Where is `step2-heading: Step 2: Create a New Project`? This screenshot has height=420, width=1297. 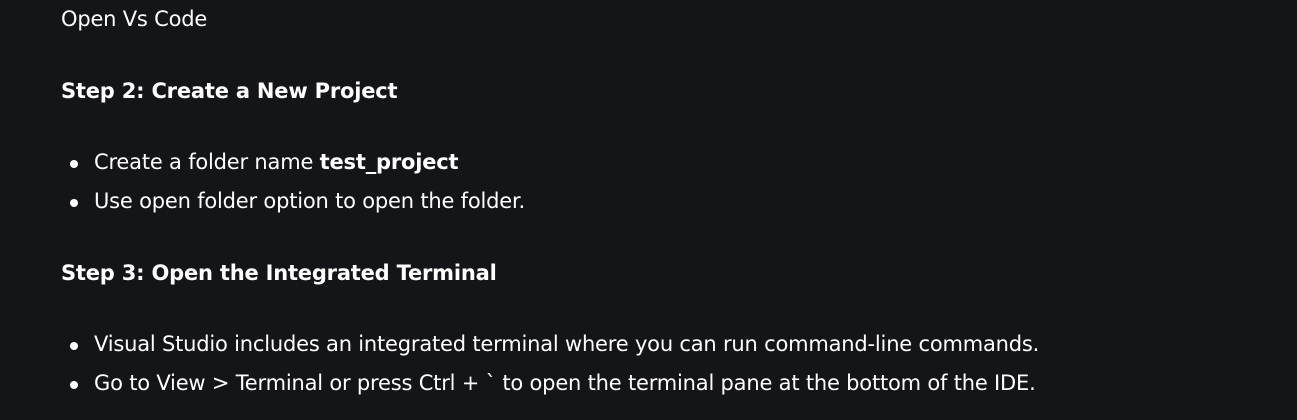
step2-heading: Step 2: Create a New Project is located at coordinates (229, 91).